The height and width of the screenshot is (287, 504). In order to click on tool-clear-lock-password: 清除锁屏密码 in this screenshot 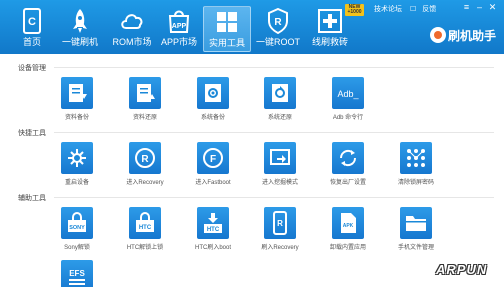, I will do `click(416, 164)`.